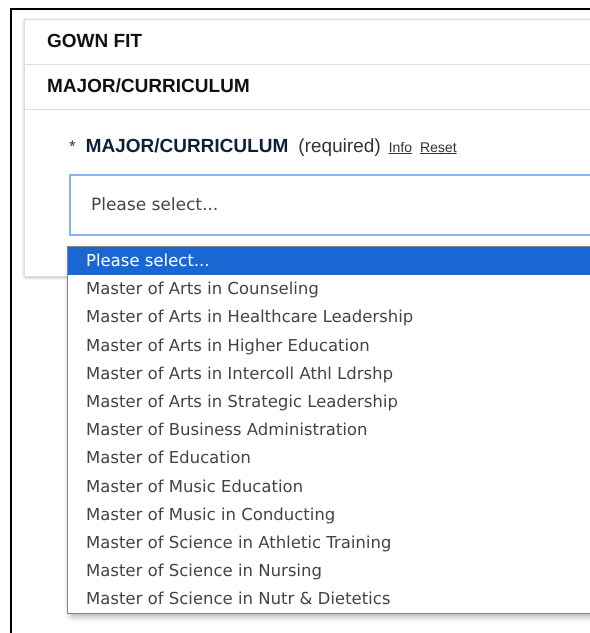  Describe the element at coordinates (329, 514) in the screenshot. I see `dropdown-option: Master of Music in Conducting` at that location.